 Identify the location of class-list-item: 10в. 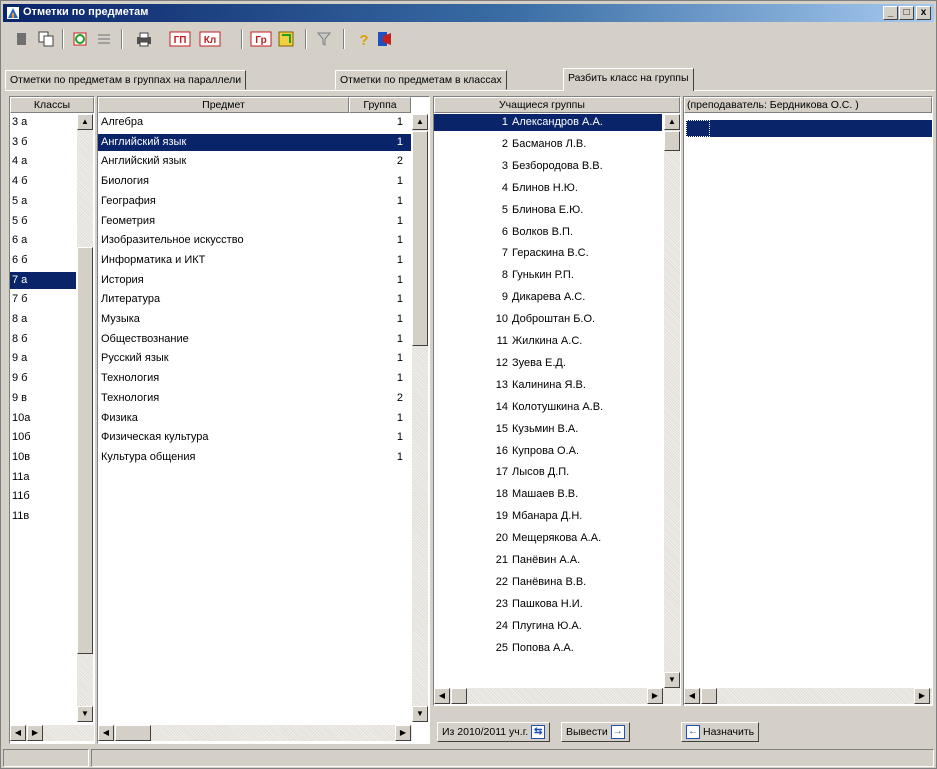
(43, 457).